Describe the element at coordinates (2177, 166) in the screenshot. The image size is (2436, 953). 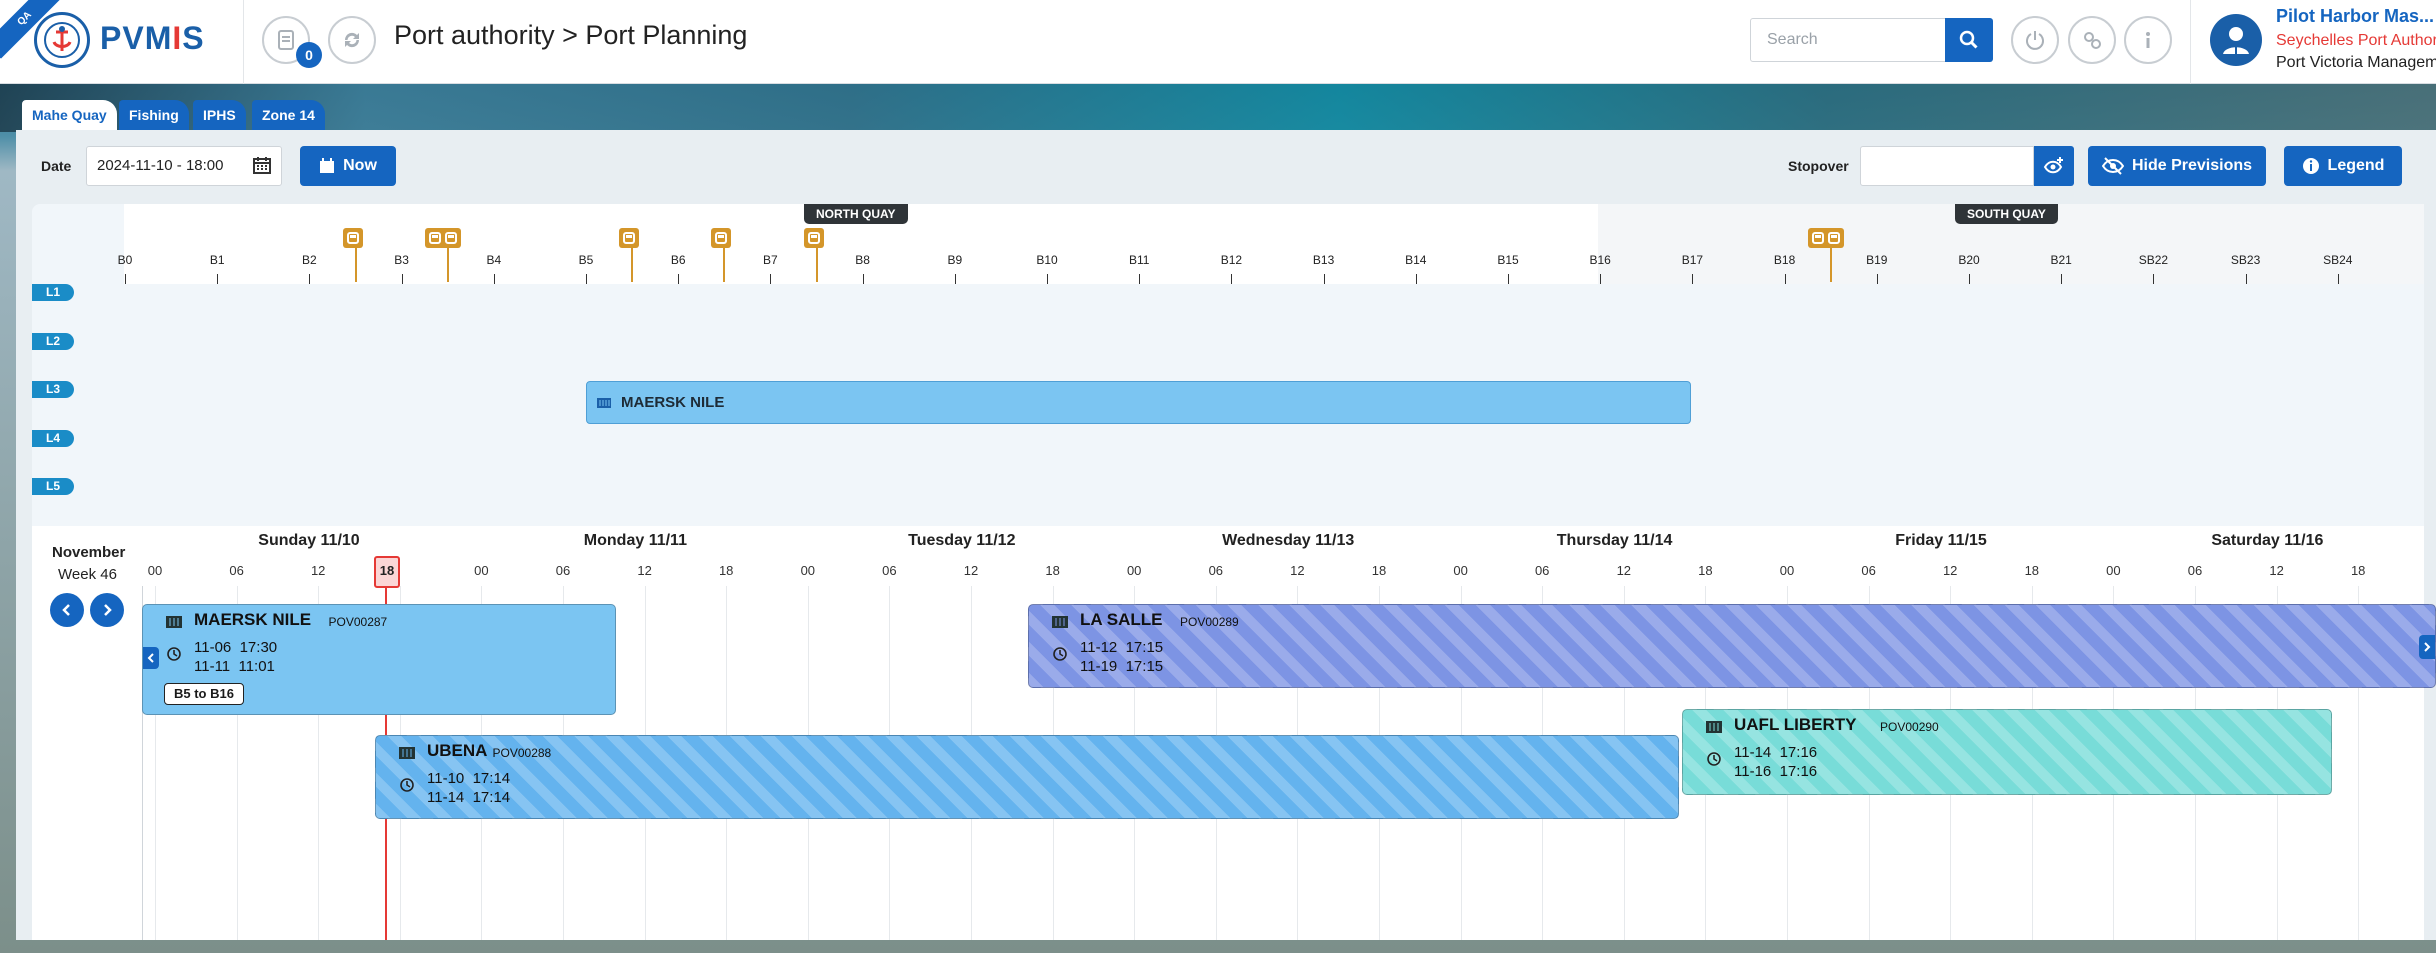
I see `hide-previsions-button: Hide Previsions` at that location.